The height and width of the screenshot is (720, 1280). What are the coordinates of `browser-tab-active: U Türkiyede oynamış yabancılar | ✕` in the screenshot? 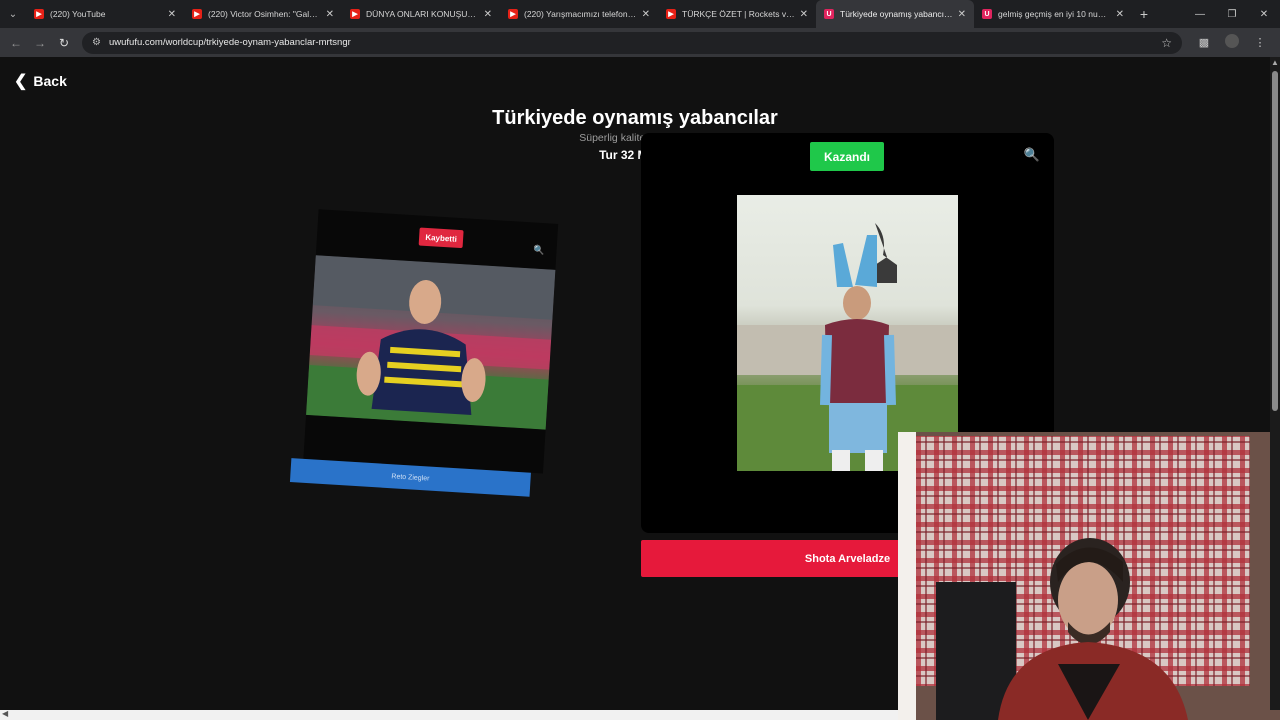 It's located at (895, 14).